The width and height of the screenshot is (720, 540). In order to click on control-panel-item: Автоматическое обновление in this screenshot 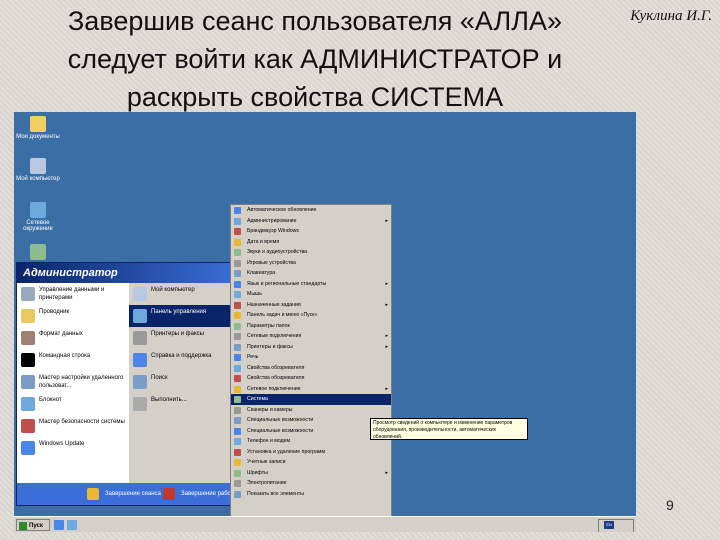, I will do `click(311, 210)`.